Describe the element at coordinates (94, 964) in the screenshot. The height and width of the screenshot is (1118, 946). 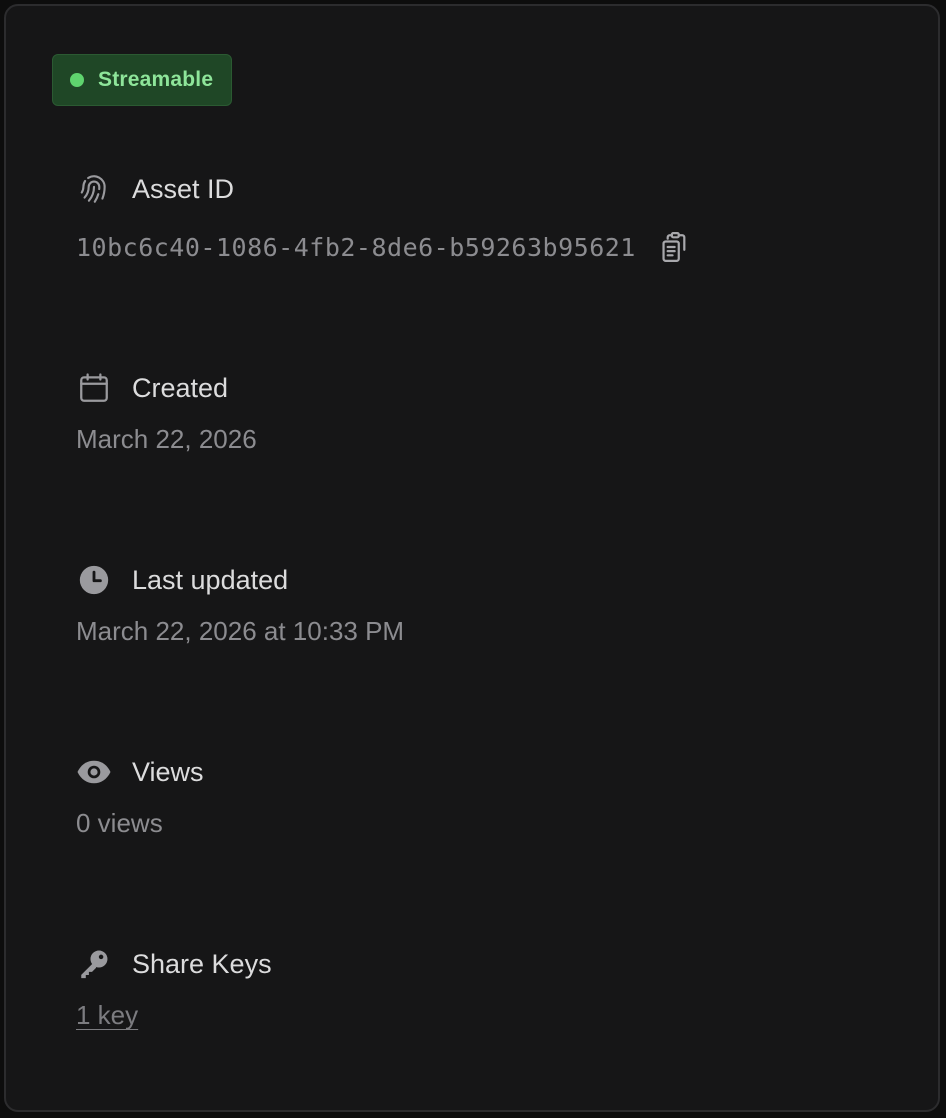
I see `key-icon` at that location.